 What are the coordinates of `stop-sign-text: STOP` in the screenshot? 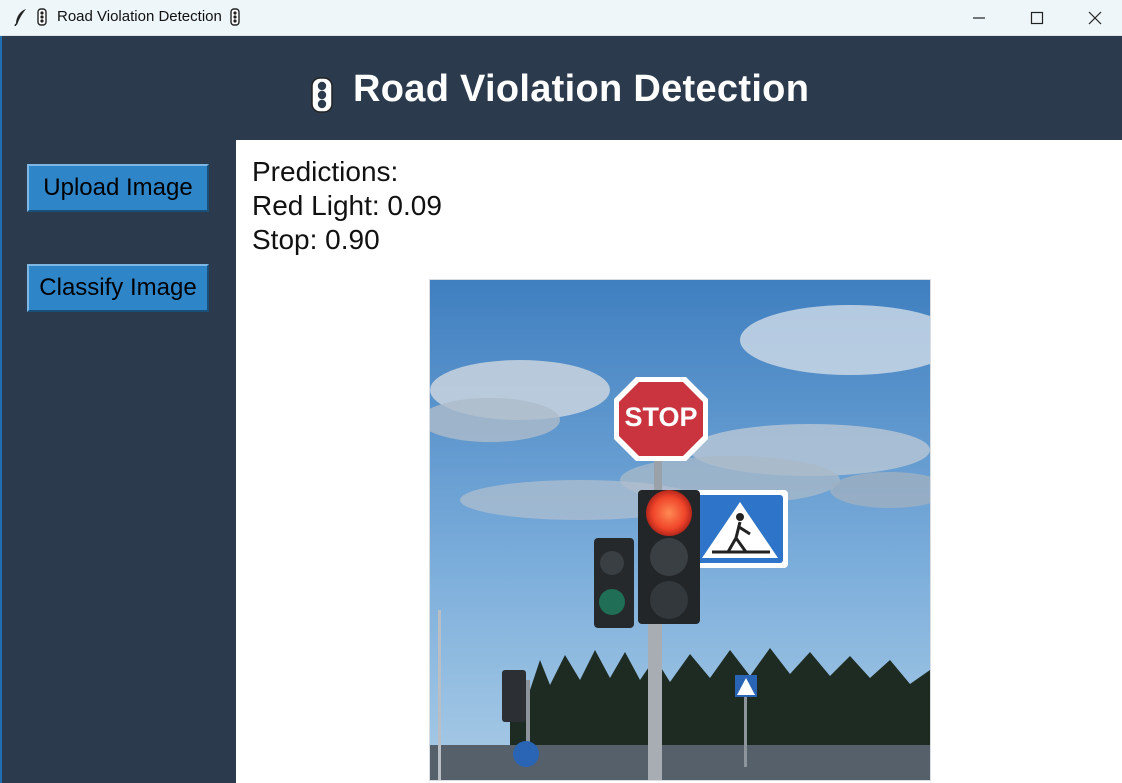 It's located at (660, 417).